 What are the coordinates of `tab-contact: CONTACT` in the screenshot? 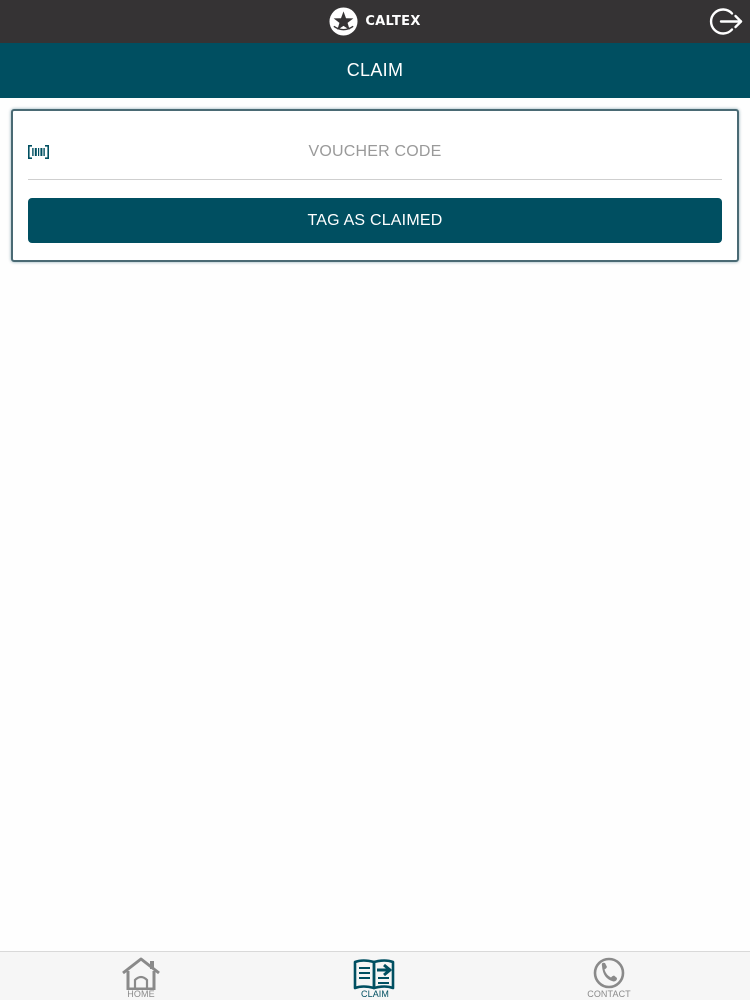 It's located at (609, 976).